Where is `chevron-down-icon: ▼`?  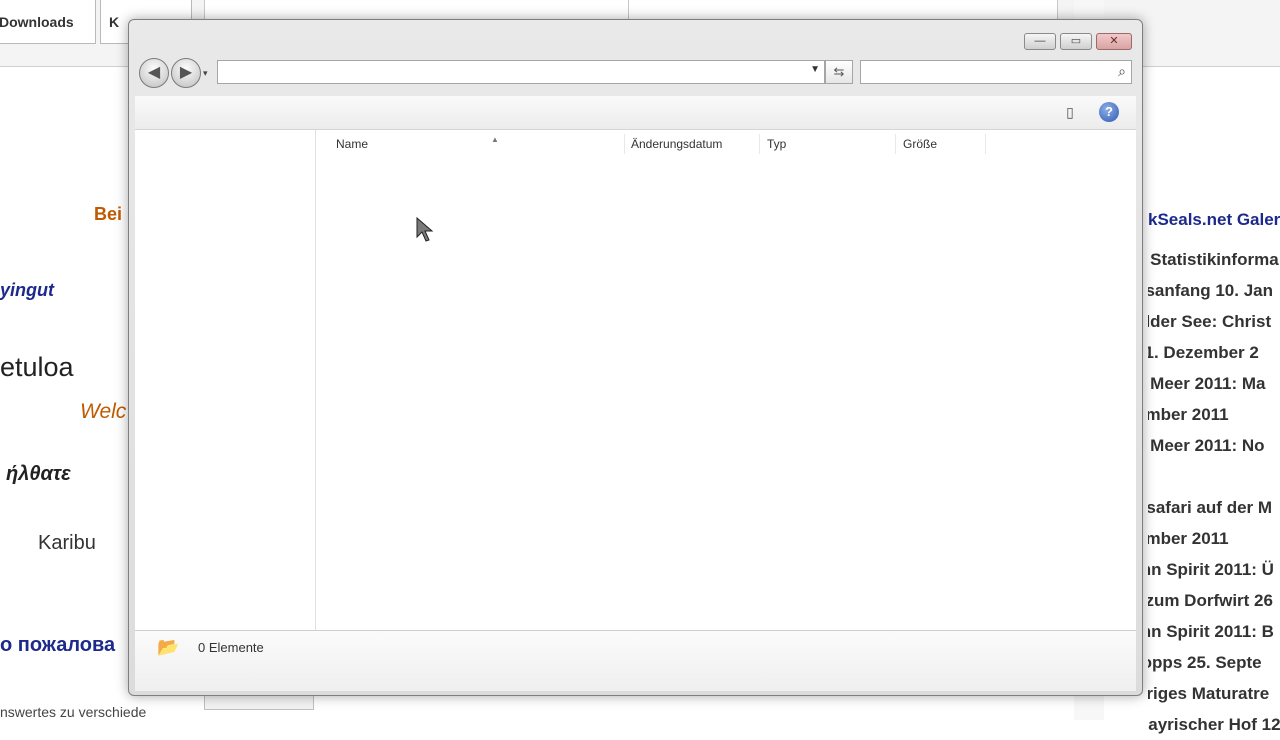
chevron-down-icon: ▼ is located at coordinates (815, 69).